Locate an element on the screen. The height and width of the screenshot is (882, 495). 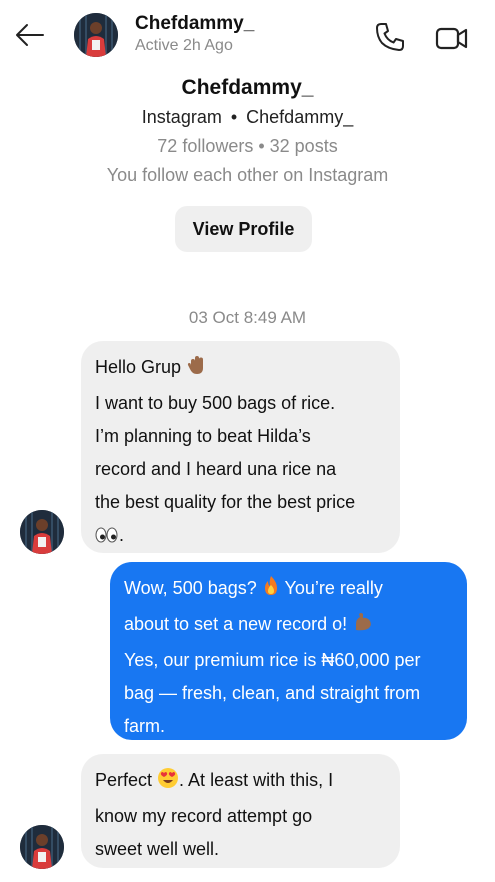
message-line: I’m planning to beat Hilda’s is located at coordinates (203, 436).